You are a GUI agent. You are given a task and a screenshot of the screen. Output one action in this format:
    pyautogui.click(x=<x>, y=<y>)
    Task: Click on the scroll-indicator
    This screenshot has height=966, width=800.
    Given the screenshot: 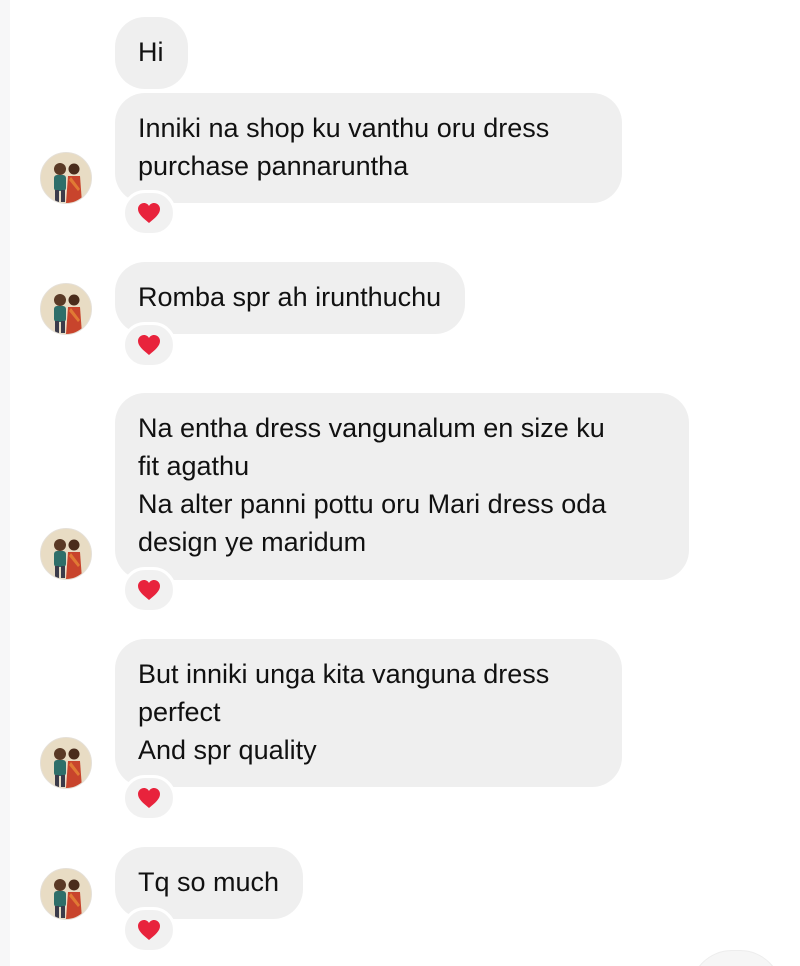 What is the action you would take?
    pyautogui.click(x=736, y=958)
    